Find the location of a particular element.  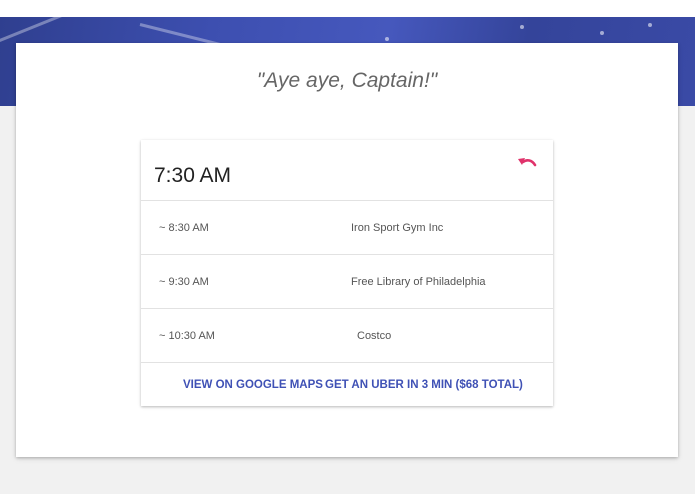

stop-place: Costco is located at coordinates (374, 336).